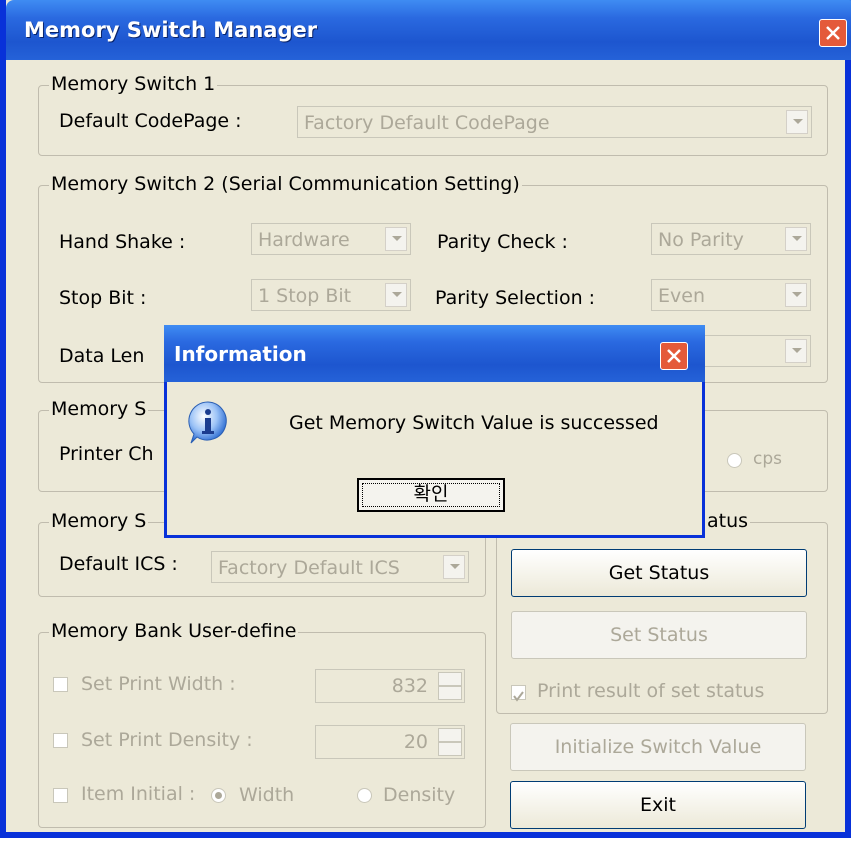  What do you see at coordinates (158, 684) in the screenshot?
I see `print-width-label: Set Print Width :` at bounding box center [158, 684].